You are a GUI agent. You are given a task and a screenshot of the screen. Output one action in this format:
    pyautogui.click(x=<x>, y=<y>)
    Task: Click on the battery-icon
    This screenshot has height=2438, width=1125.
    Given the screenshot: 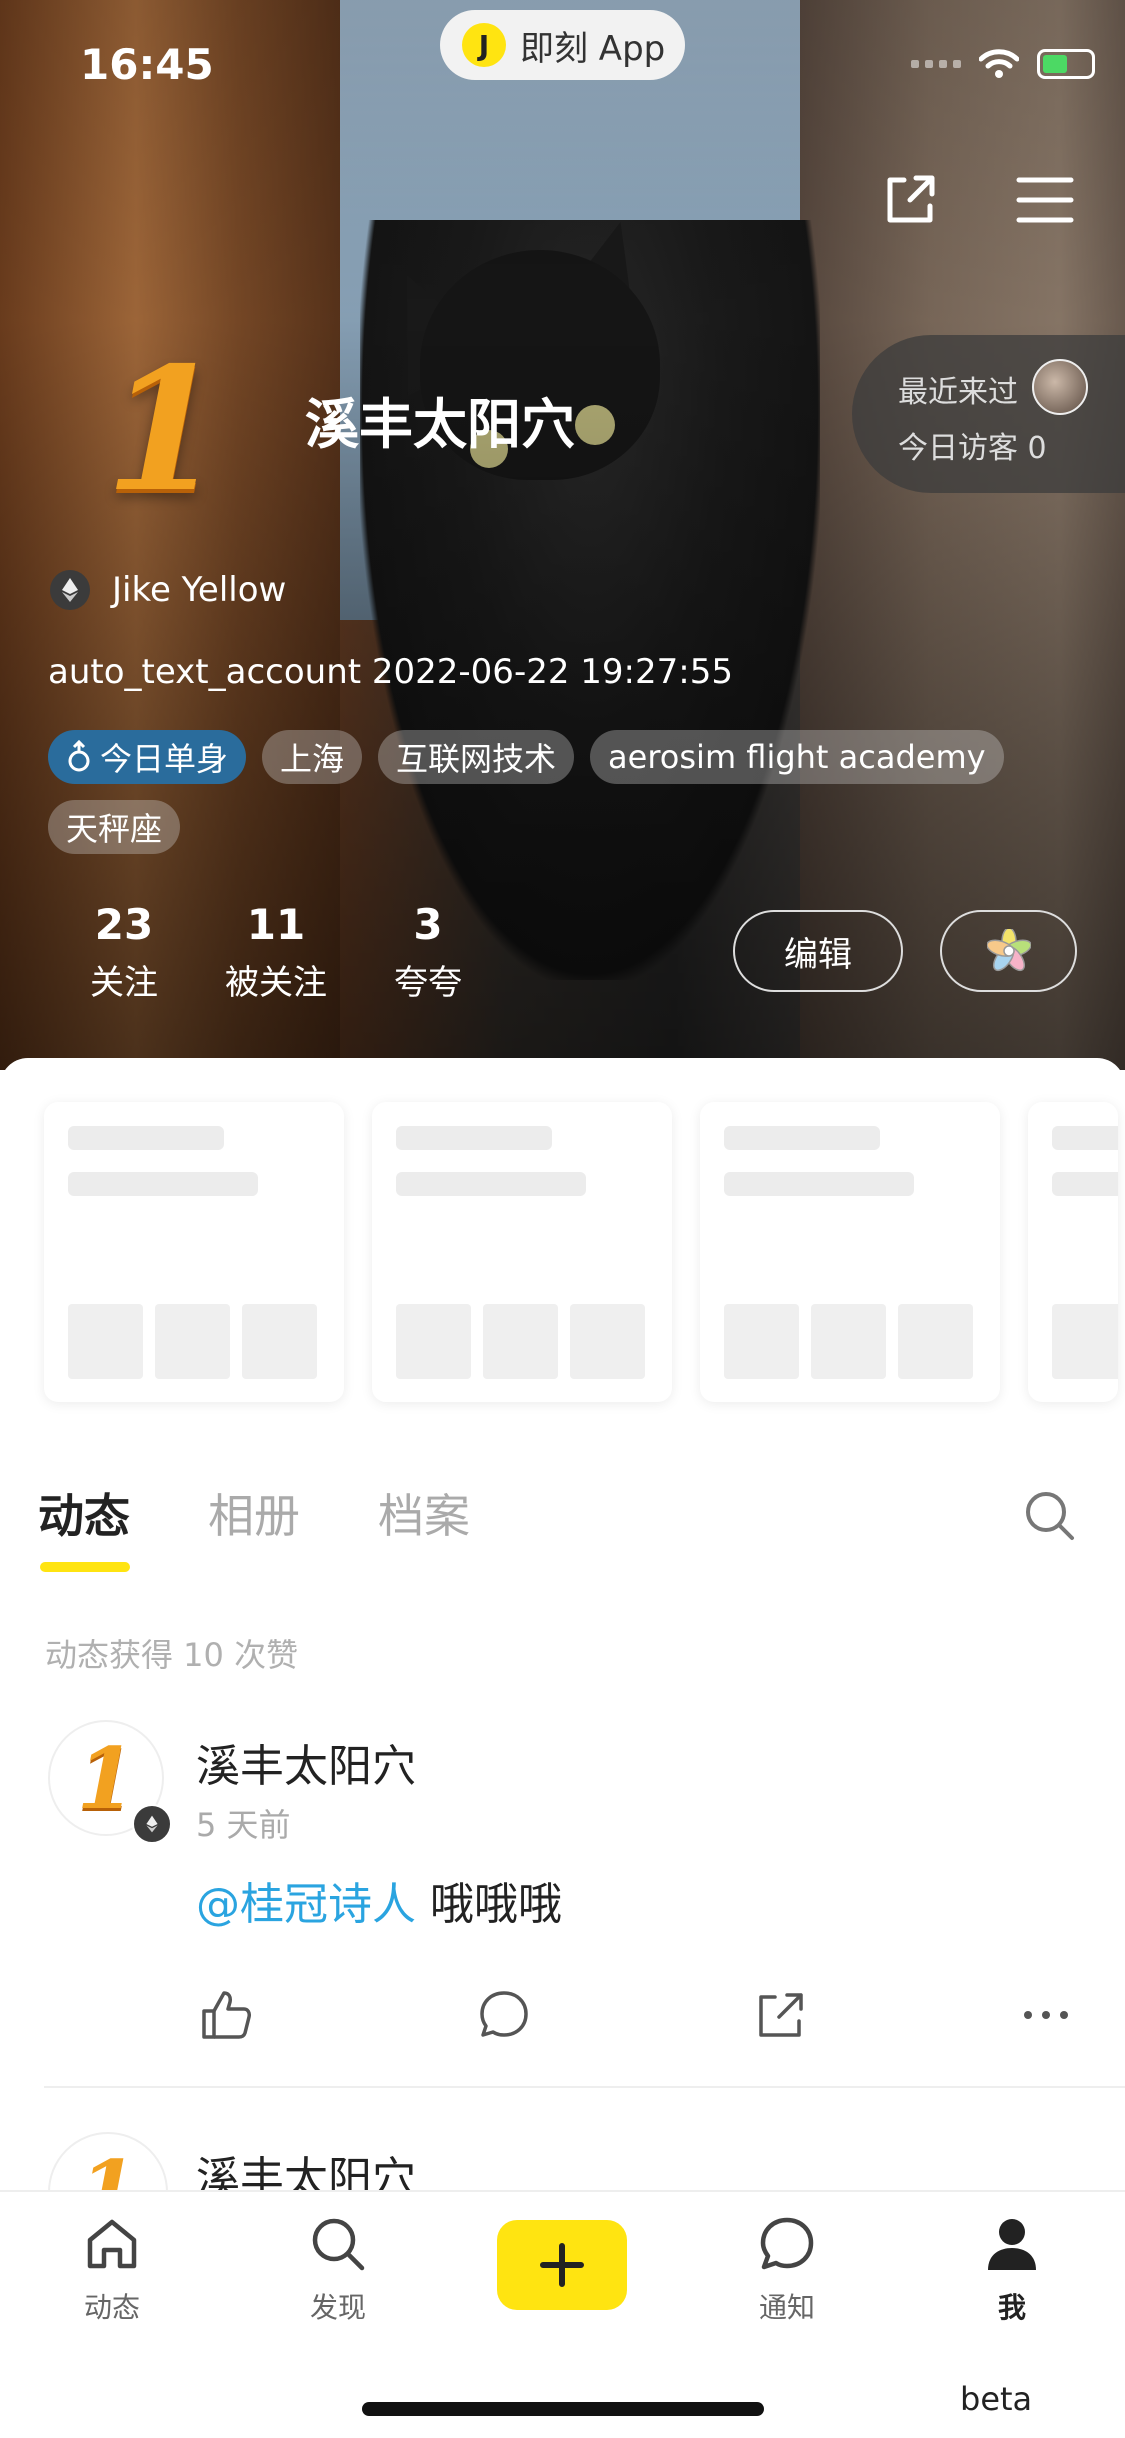 What is the action you would take?
    pyautogui.click(x=1066, y=64)
    